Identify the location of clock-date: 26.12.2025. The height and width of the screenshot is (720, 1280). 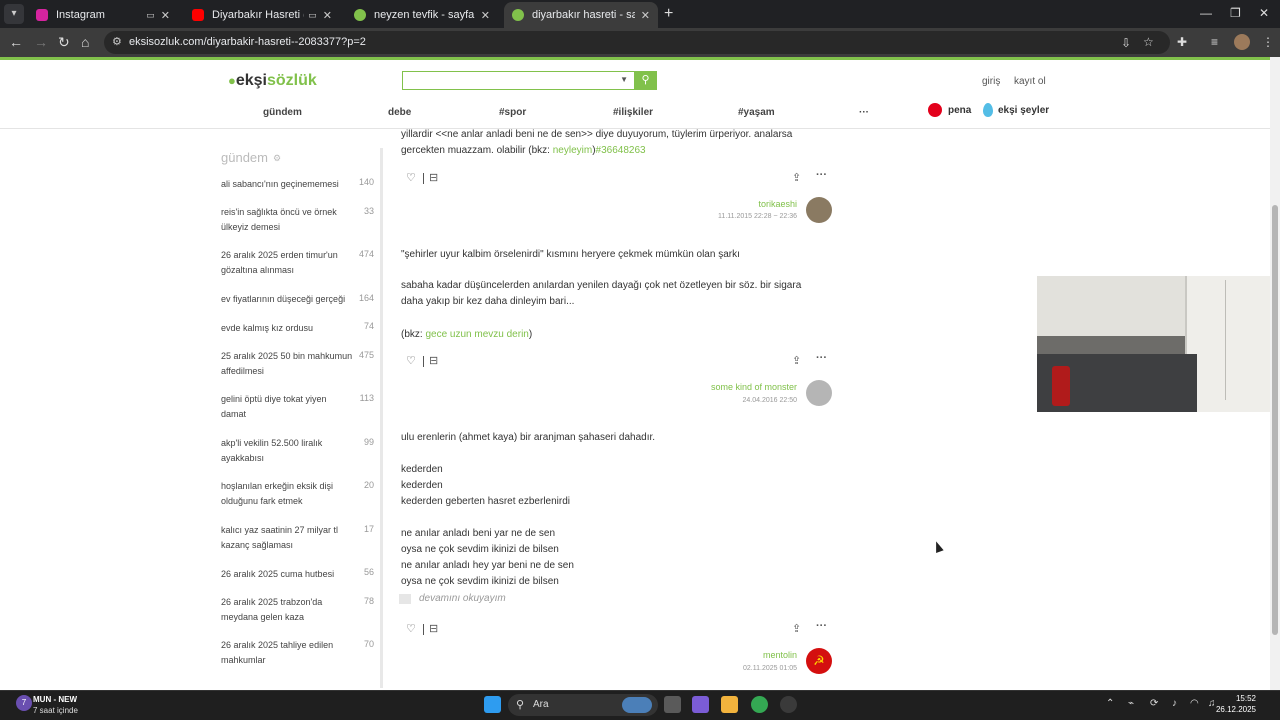
(1236, 709).